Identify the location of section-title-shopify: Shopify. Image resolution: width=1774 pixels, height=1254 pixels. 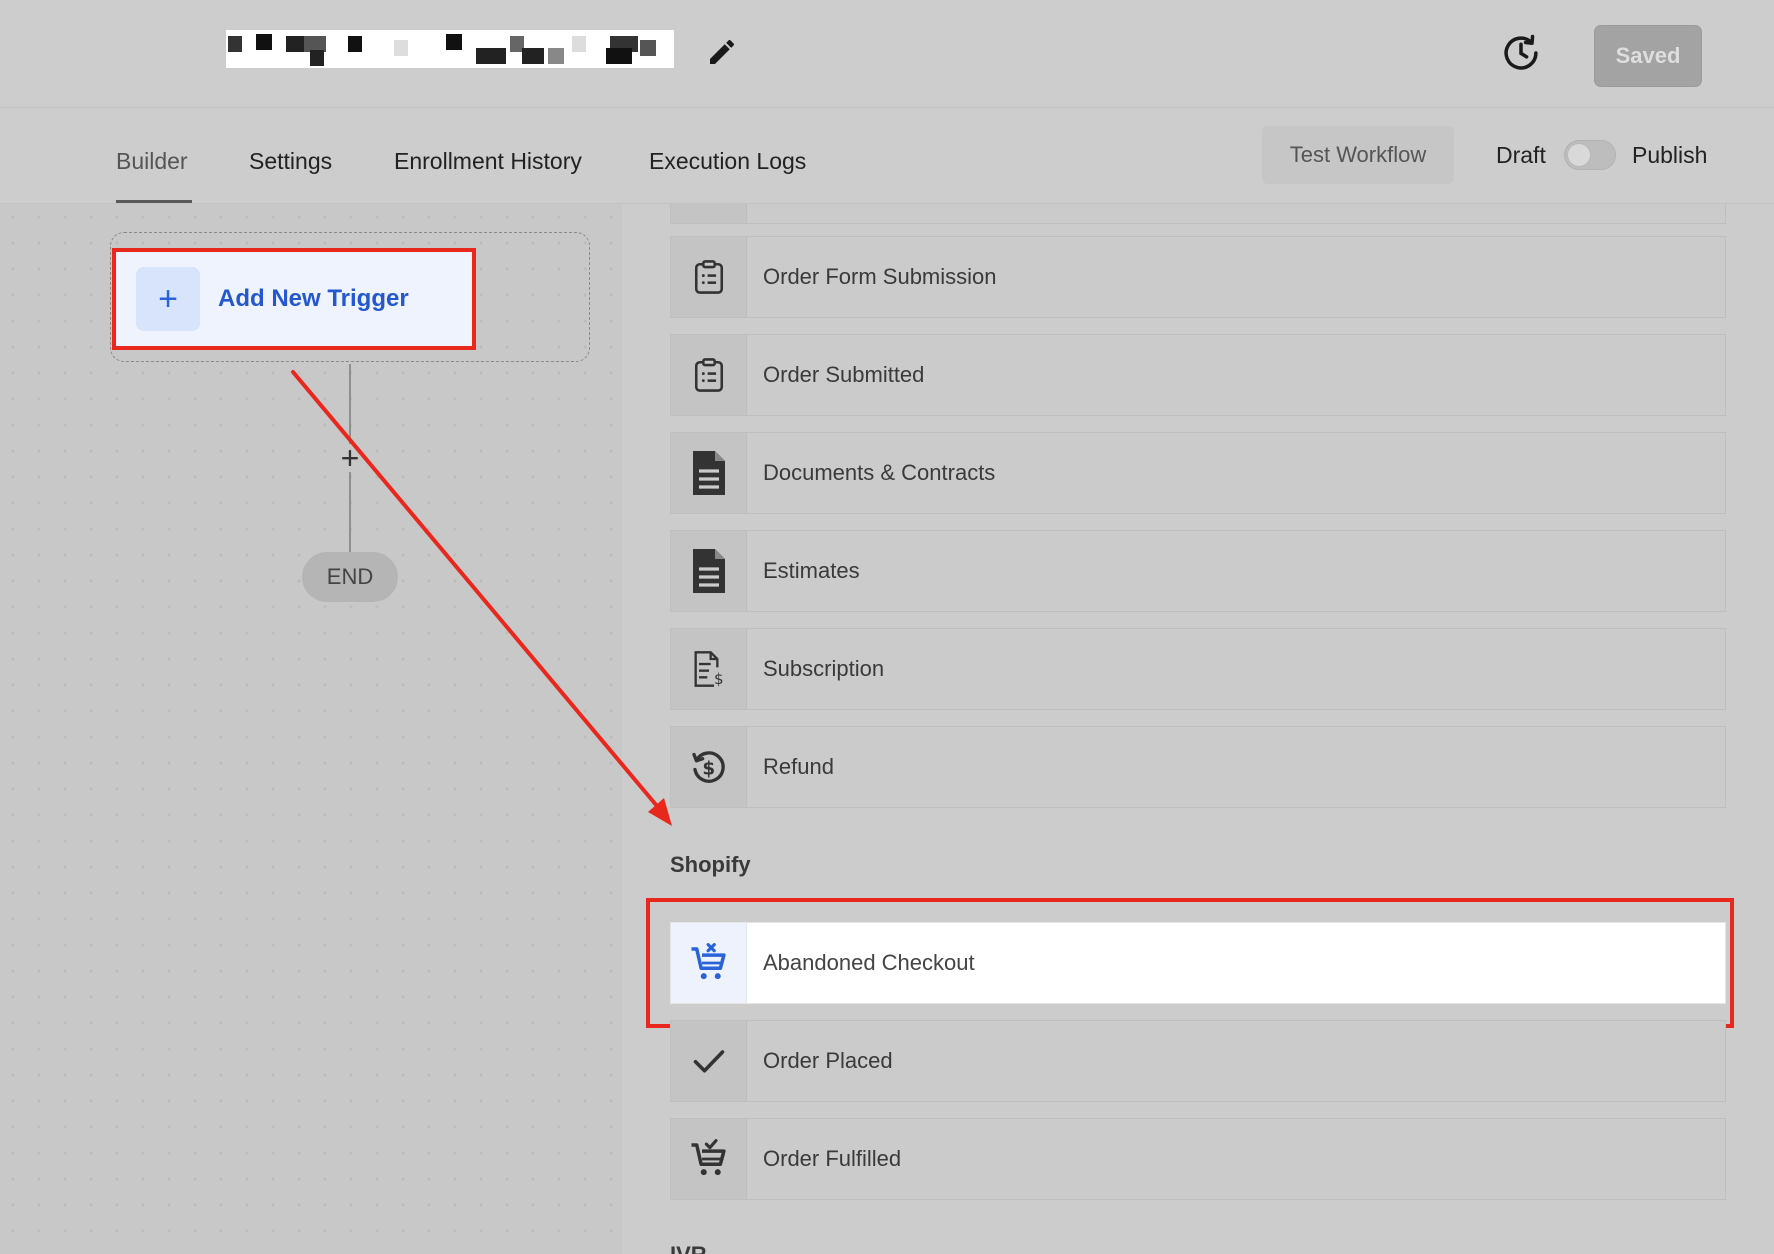
(710, 864).